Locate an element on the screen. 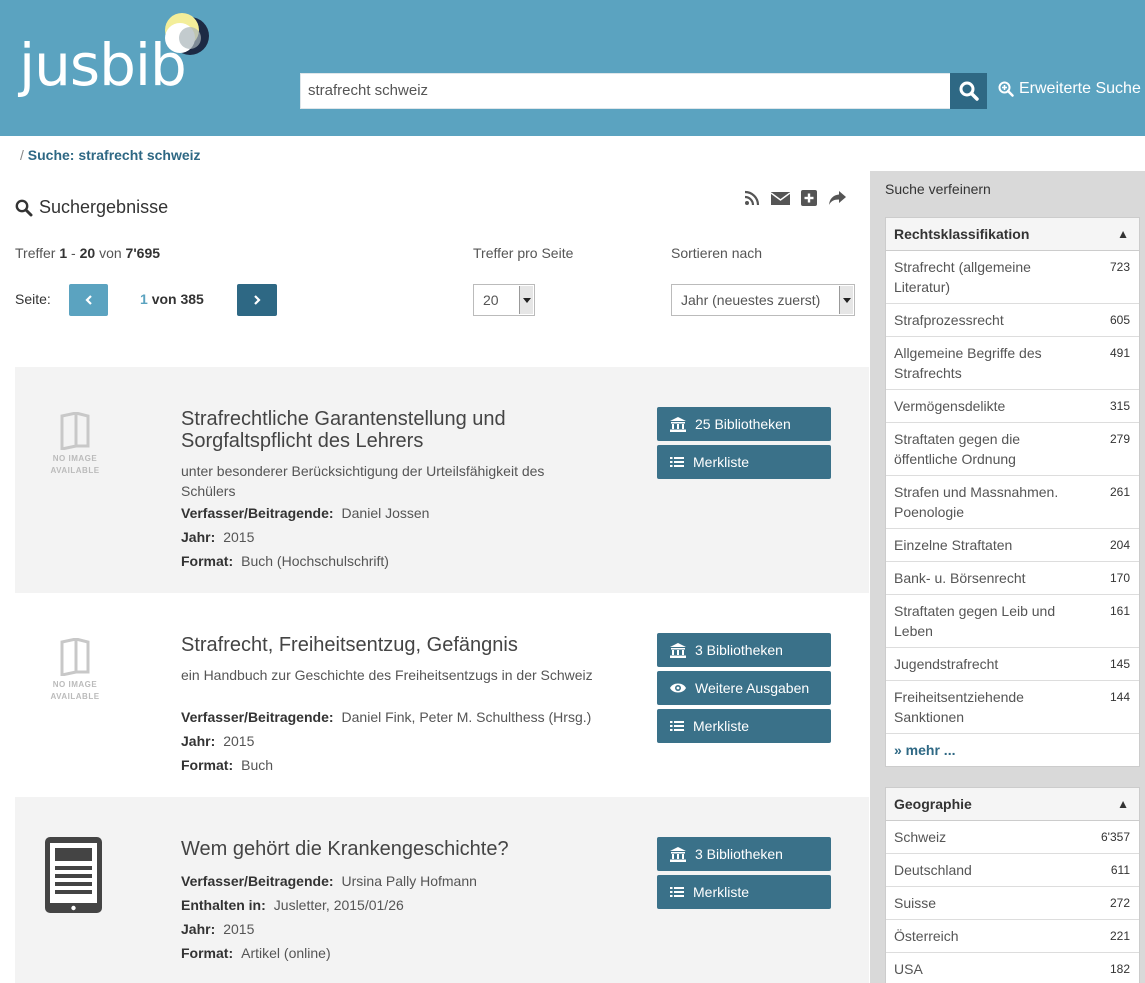 The width and height of the screenshot is (1145, 983). facet-item: USA 182 is located at coordinates (1012, 968).